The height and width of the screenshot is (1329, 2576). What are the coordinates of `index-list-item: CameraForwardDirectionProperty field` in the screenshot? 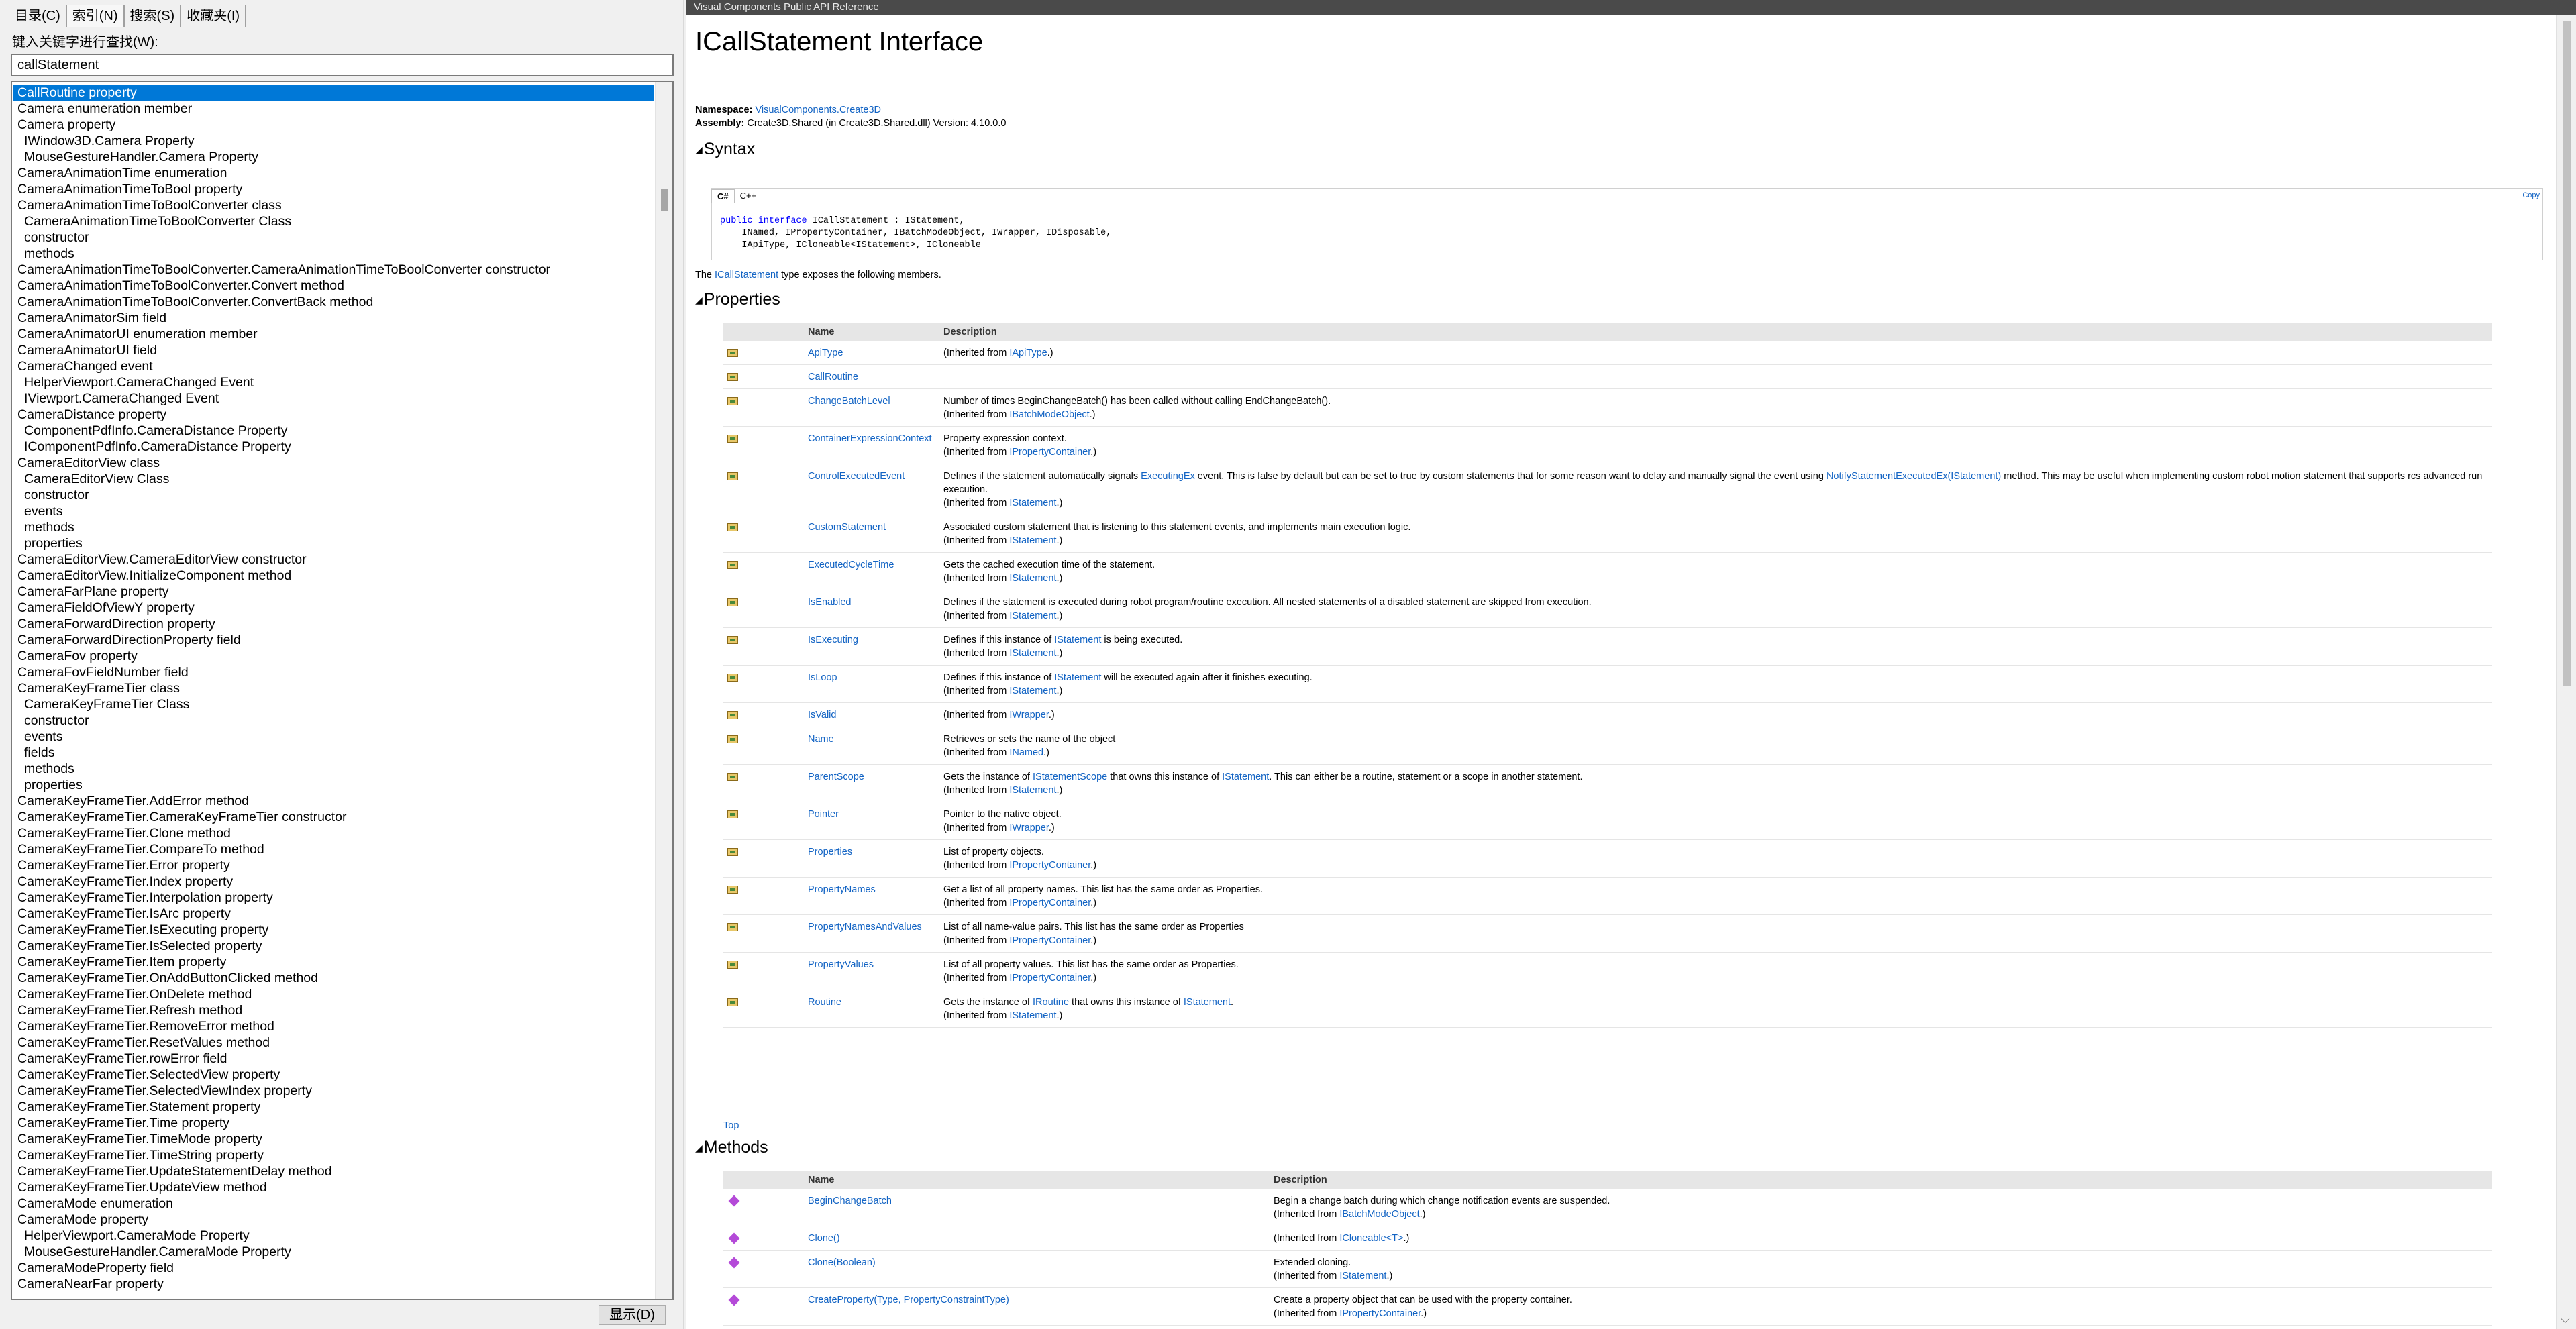 It's located at (333, 640).